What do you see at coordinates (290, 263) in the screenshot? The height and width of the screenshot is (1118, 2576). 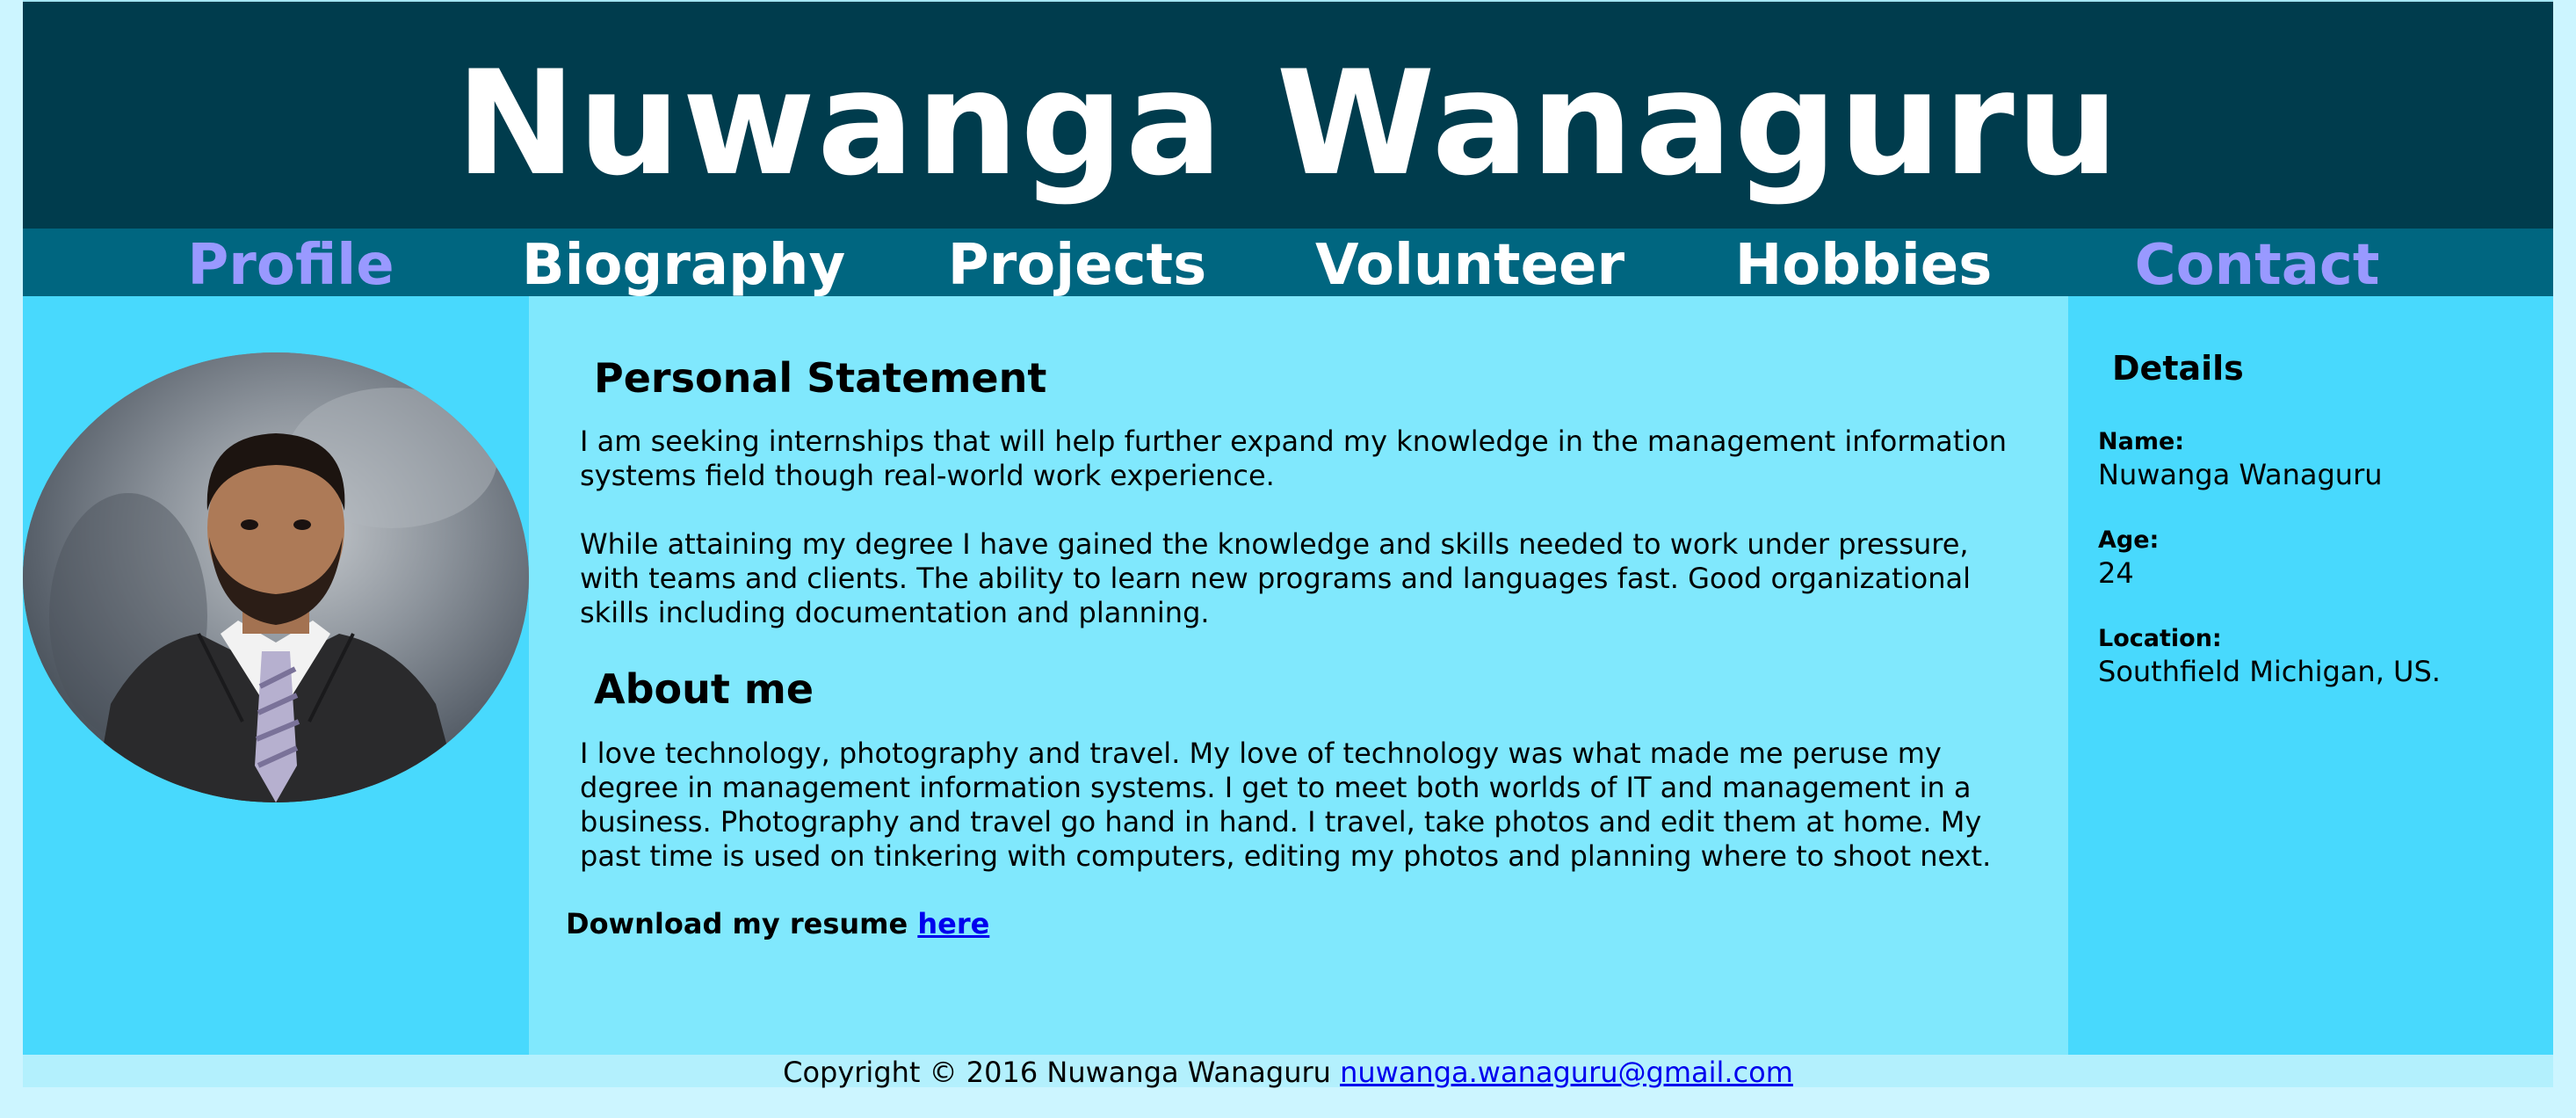 I see `nav-profile: Profile` at bounding box center [290, 263].